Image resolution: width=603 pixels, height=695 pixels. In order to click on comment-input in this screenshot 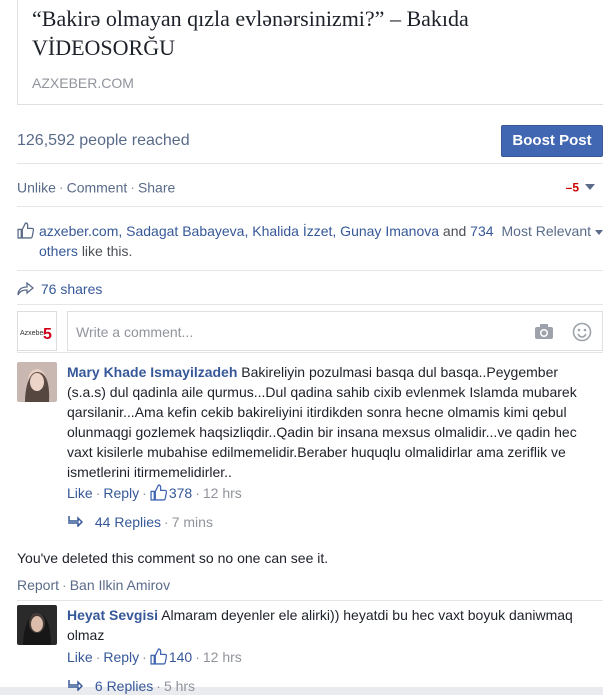, I will do `click(296, 332)`.